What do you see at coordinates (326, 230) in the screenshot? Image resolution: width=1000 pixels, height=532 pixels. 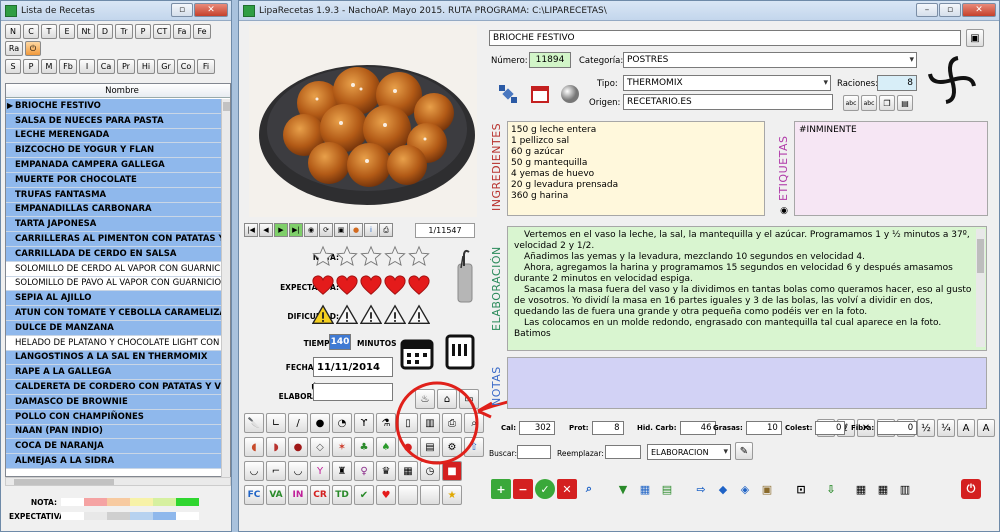 I see `refresh-icon: ⟳` at bounding box center [326, 230].